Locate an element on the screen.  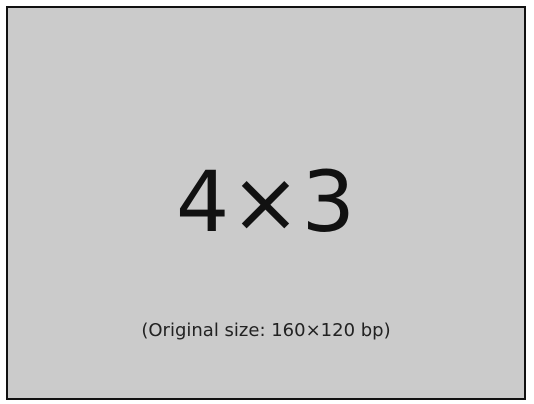
original-size-caption: (Original size: 160×120 bp) is located at coordinates (266, 330).